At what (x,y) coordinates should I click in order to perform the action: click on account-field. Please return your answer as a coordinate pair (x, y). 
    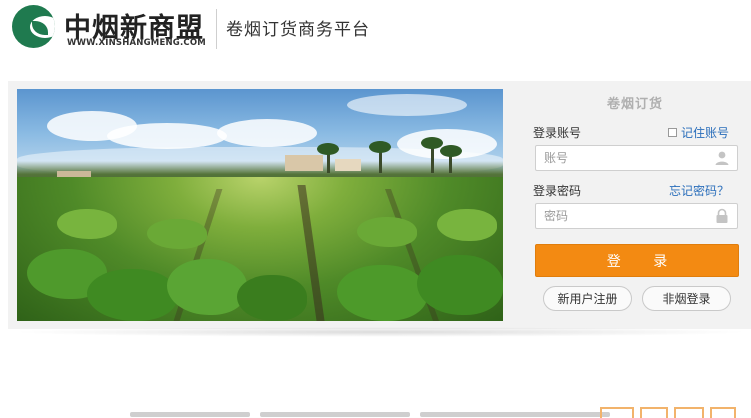
    Looking at the image, I should click on (636, 158).